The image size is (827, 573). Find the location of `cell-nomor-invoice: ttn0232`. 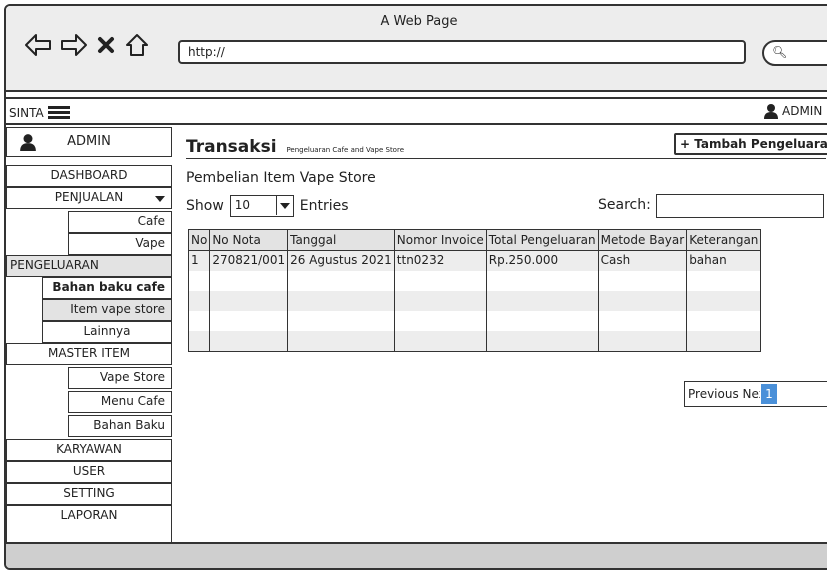

cell-nomor-invoice: ttn0232 is located at coordinates (440, 260).